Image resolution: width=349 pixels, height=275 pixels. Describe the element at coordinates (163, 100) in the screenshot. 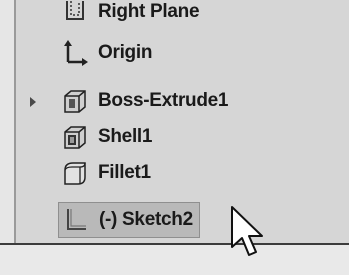

I see `tree-item-label: Boss-Extrude1` at that location.